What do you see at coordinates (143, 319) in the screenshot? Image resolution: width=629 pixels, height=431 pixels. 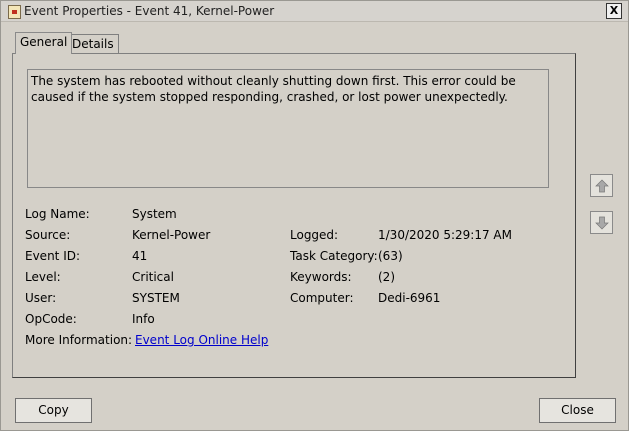 I see `opcode-value: Info` at bounding box center [143, 319].